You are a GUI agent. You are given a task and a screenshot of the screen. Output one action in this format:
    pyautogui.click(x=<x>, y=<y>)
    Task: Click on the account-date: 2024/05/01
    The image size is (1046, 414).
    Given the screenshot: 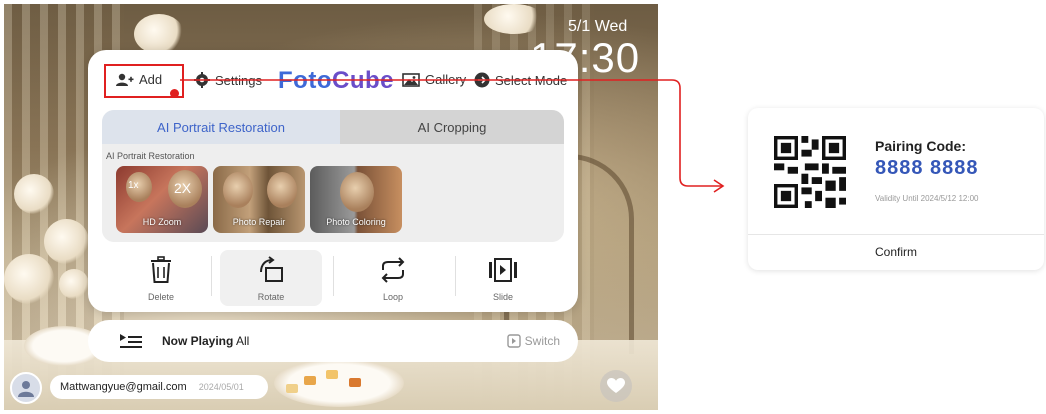 What is the action you would take?
    pyautogui.click(x=221, y=387)
    